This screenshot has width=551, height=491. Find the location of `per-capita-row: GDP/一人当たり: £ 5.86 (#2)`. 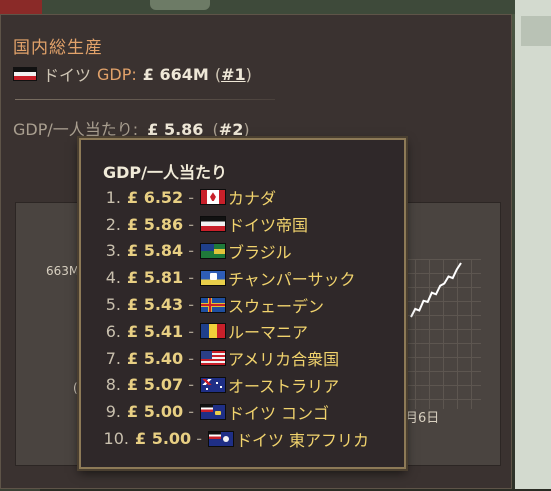

per-capita-row: GDP/一人当たり: £ 5.86 (#2) is located at coordinates (131, 128).